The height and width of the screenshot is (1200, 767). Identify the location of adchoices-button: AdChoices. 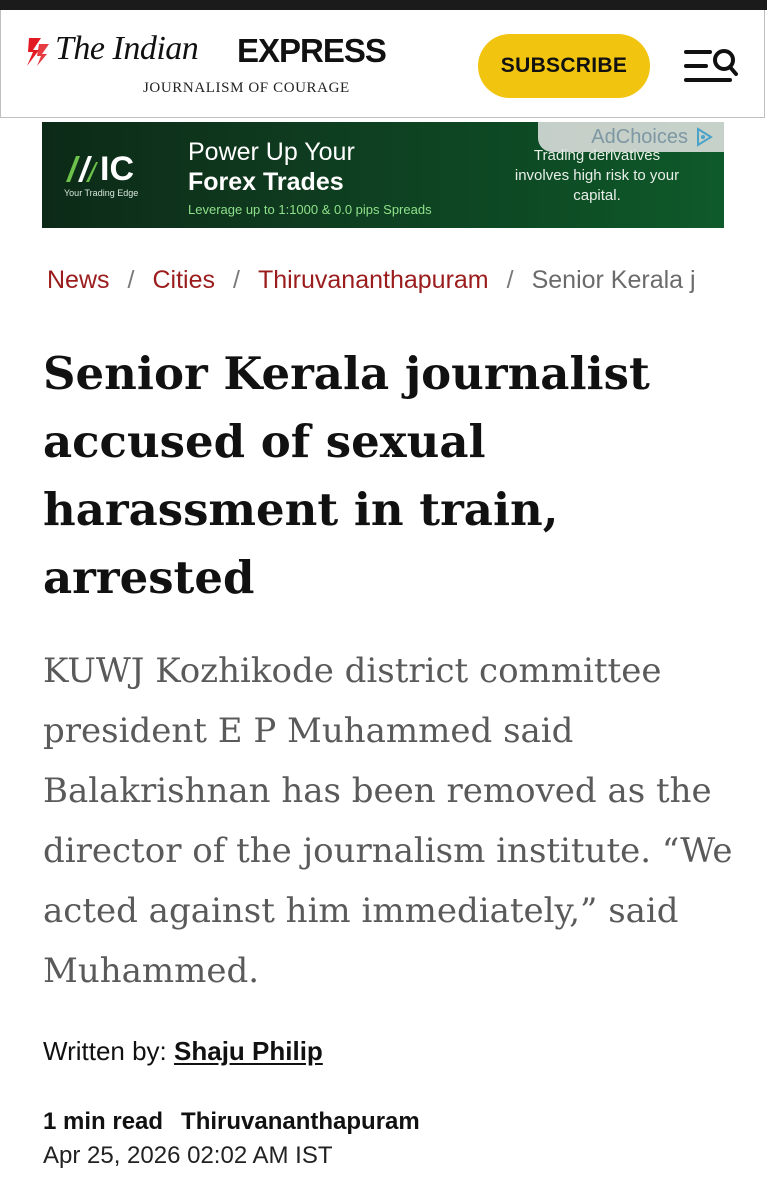
(631, 137).